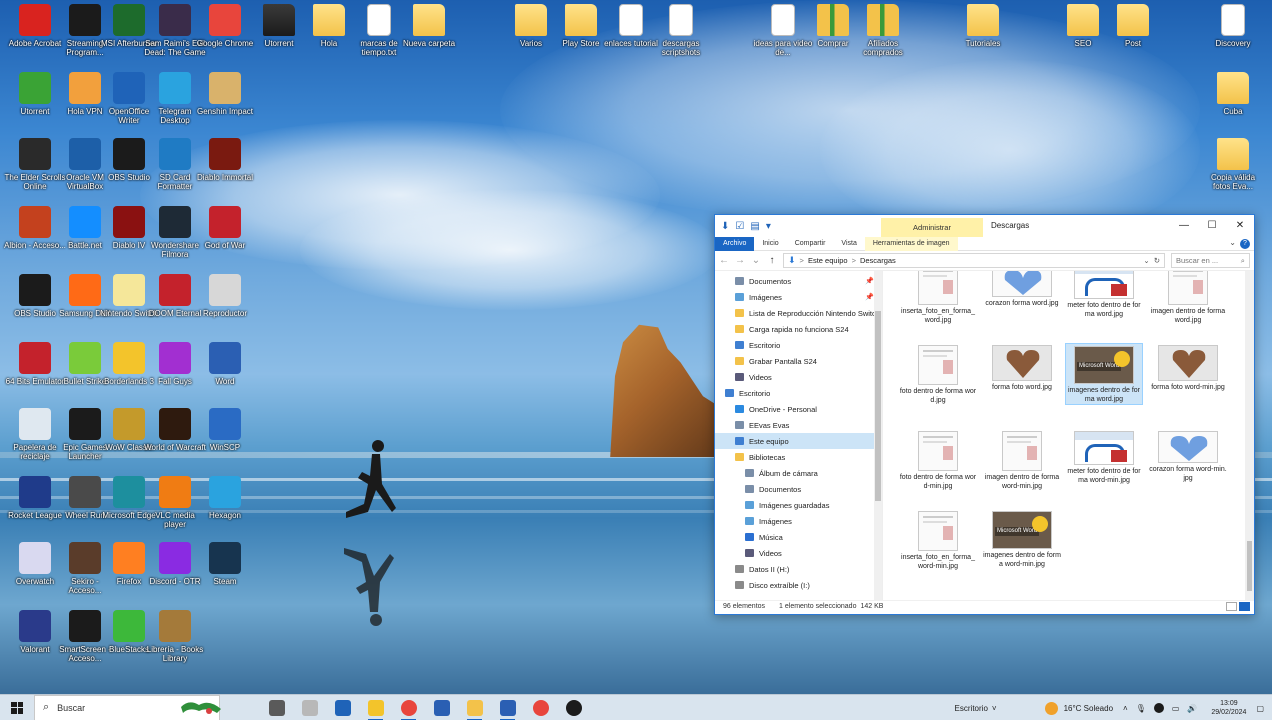 Image resolution: width=1272 pixels, height=720 pixels. I want to click on nav-item: Álbum de cámara, so click(798, 473).